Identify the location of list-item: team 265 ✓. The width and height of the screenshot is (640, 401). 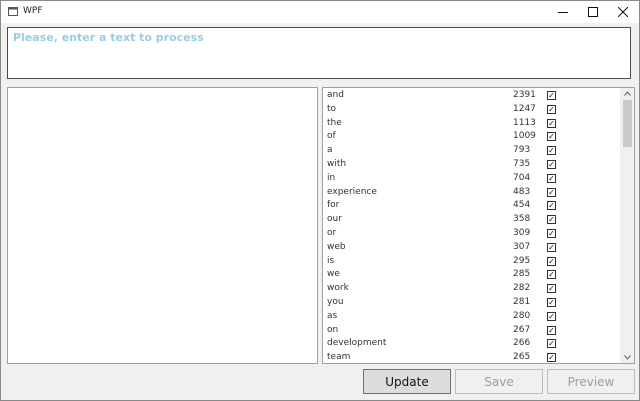
(471, 357).